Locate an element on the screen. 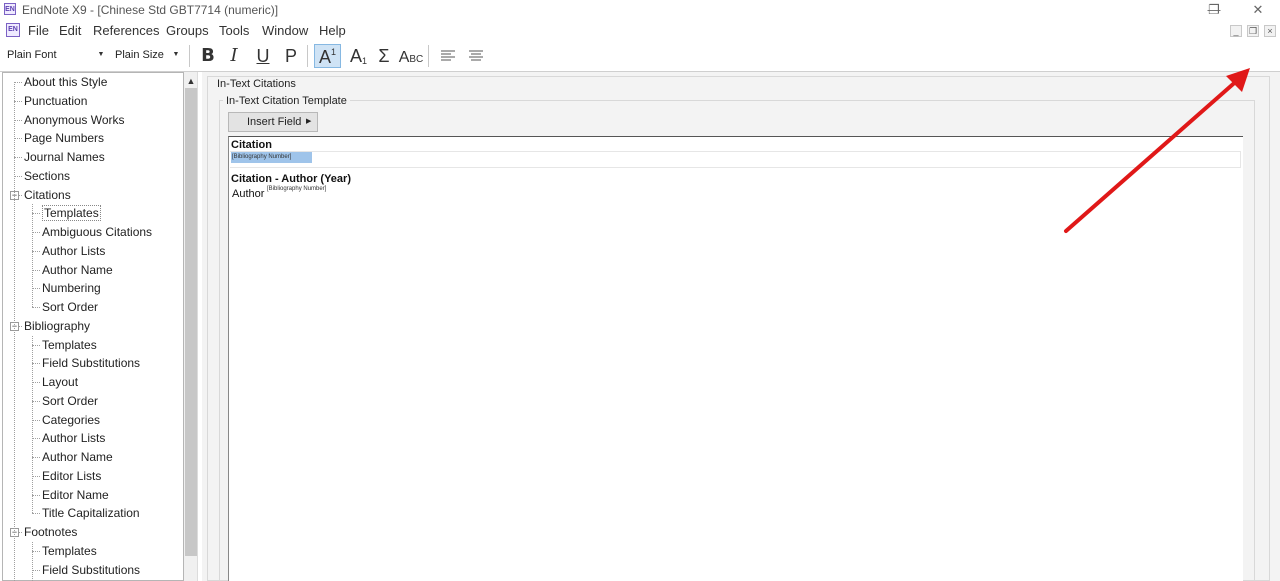 The image size is (1280, 581). document-restore-icon: ❐ is located at coordinates (1253, 31).